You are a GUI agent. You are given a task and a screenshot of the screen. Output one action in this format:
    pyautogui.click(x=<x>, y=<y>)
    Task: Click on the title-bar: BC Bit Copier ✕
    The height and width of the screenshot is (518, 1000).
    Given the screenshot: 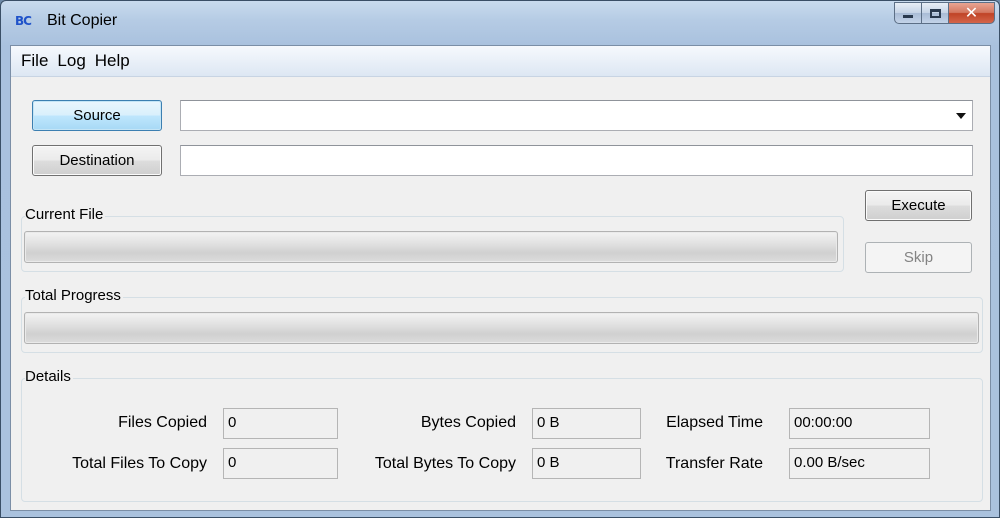 What is the action you would take?
    pyautogui.click(x=500, y=23)
    